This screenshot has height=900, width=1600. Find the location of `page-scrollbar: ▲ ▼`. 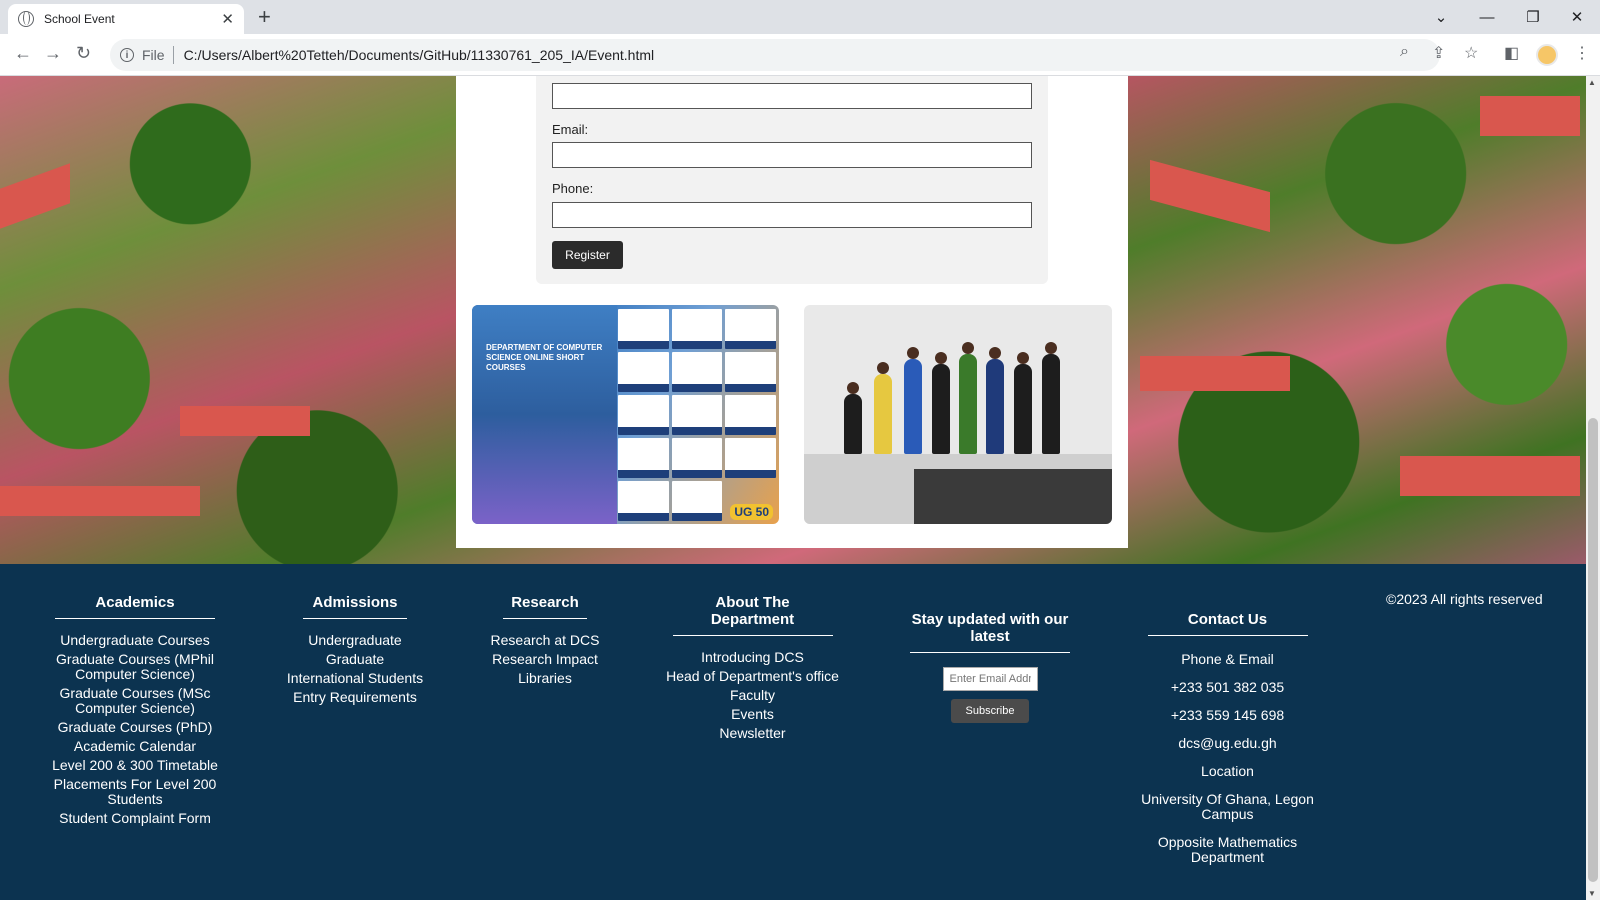

page-scrollbar: ▲ ▼ is located at coordinates (1593, 488).